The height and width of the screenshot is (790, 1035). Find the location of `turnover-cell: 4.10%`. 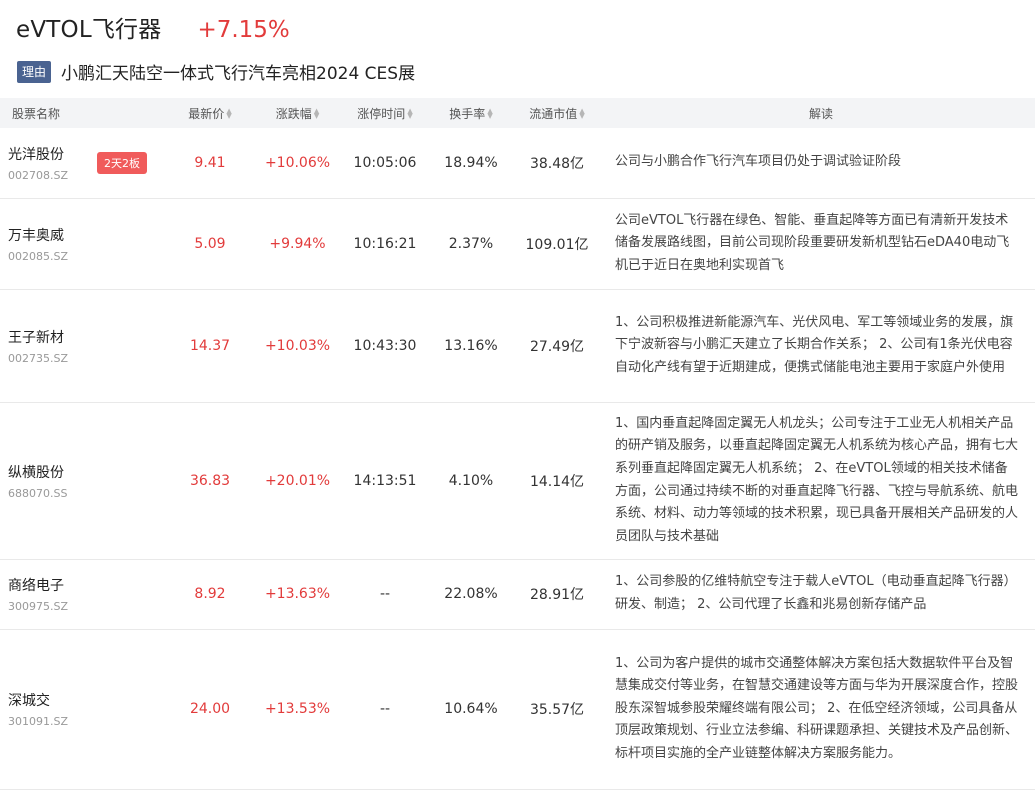

turnover-cell: 4.10% is located at coordinates (471, 480).